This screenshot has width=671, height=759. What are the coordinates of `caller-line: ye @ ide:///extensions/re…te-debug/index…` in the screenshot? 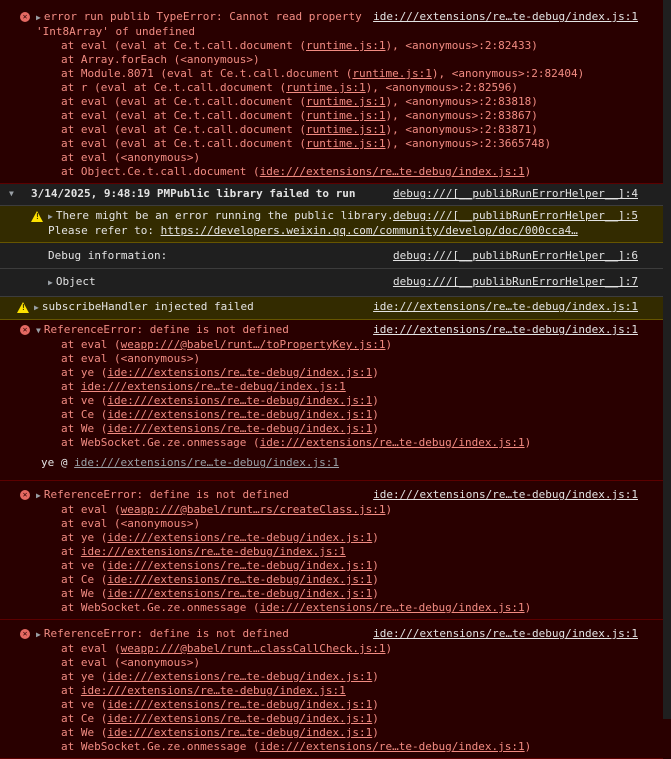 It's located at (190, 462).